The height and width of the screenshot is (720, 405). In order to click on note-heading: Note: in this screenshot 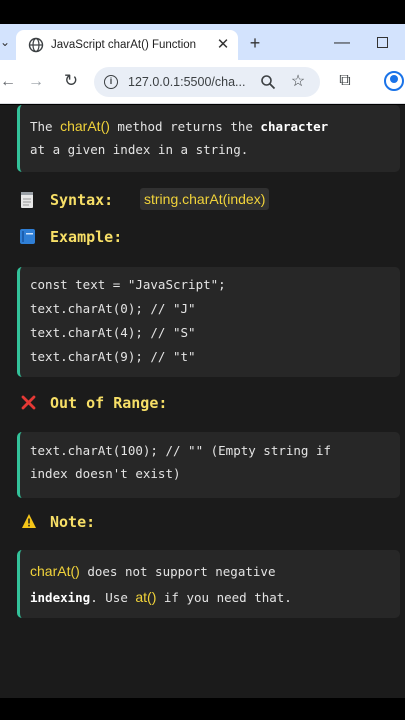, I will do `click(118, 522)`.